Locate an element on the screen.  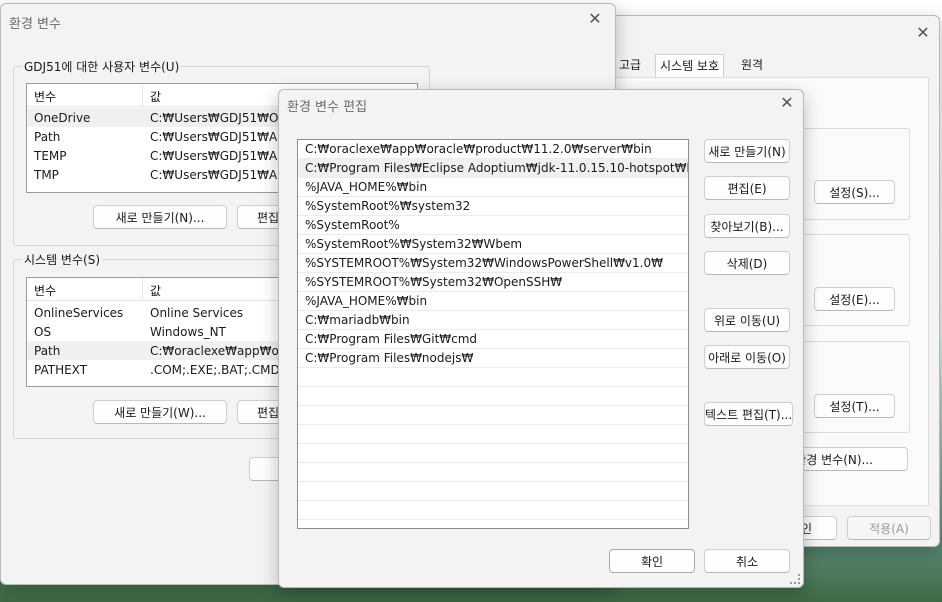
move-down-button: 아래로 이동(O) is located at coordinates (747, 357).